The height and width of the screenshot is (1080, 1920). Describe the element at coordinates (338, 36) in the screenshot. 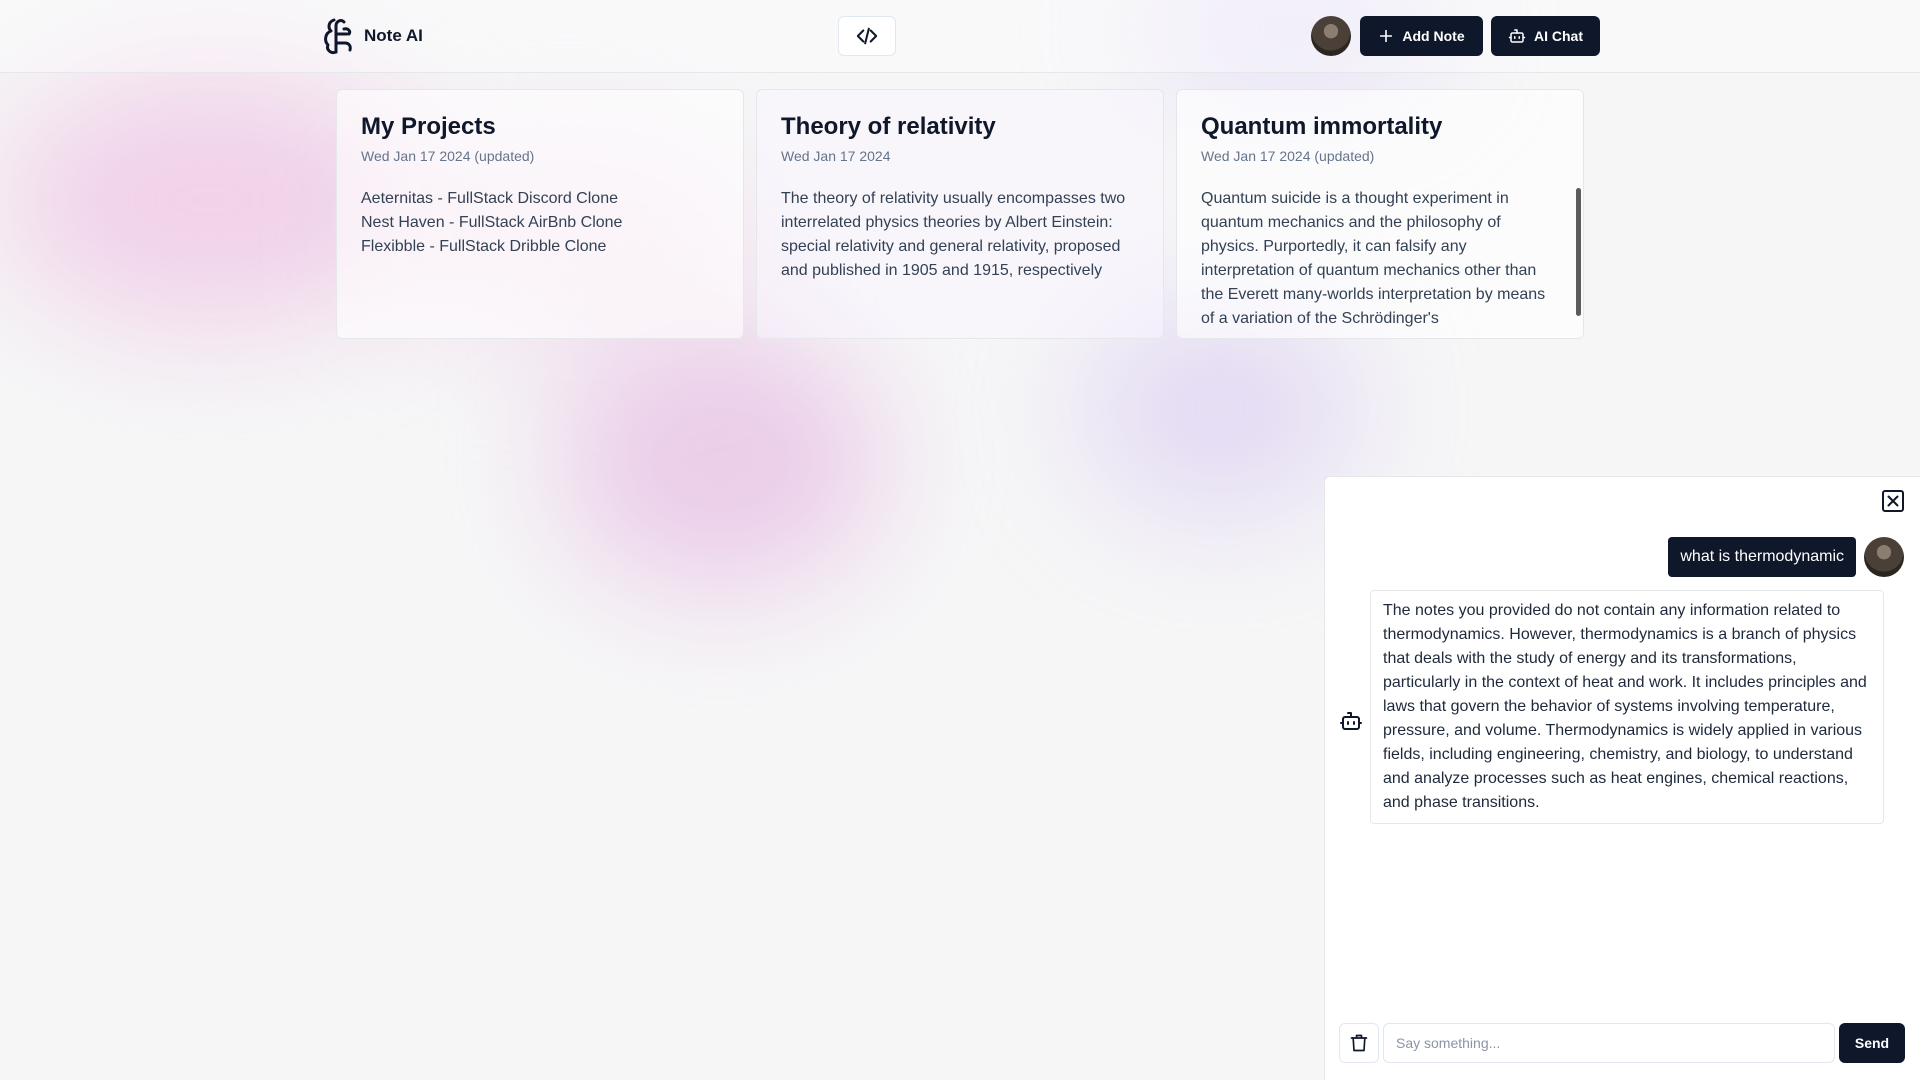

I see `brain-logo-icon` at that location.